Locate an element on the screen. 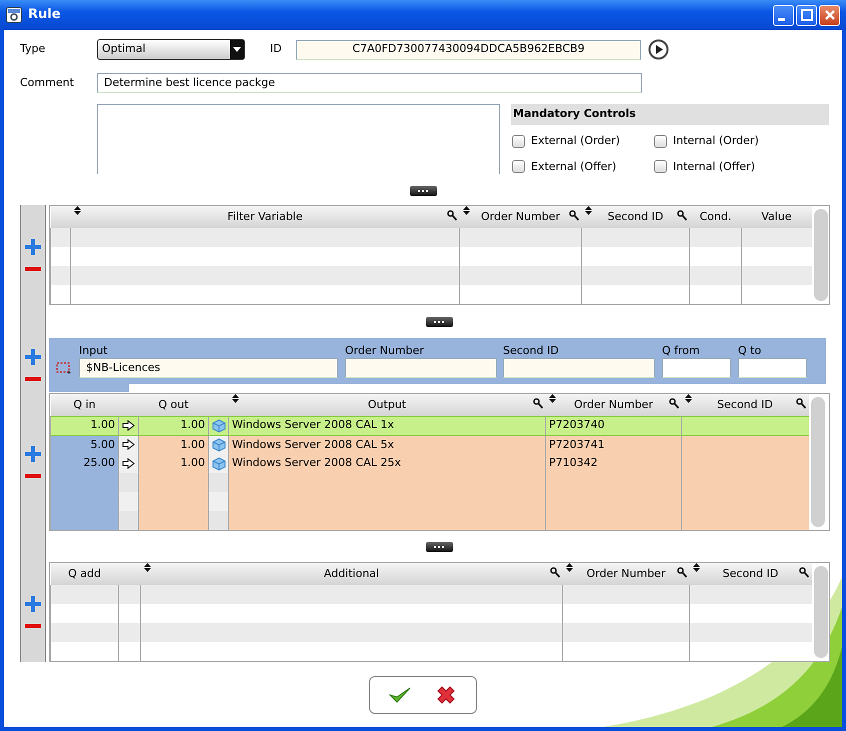 The width and height of the screenshot is (846, 731). dropdown-arrow-icon is located at coordinates (237, 49).